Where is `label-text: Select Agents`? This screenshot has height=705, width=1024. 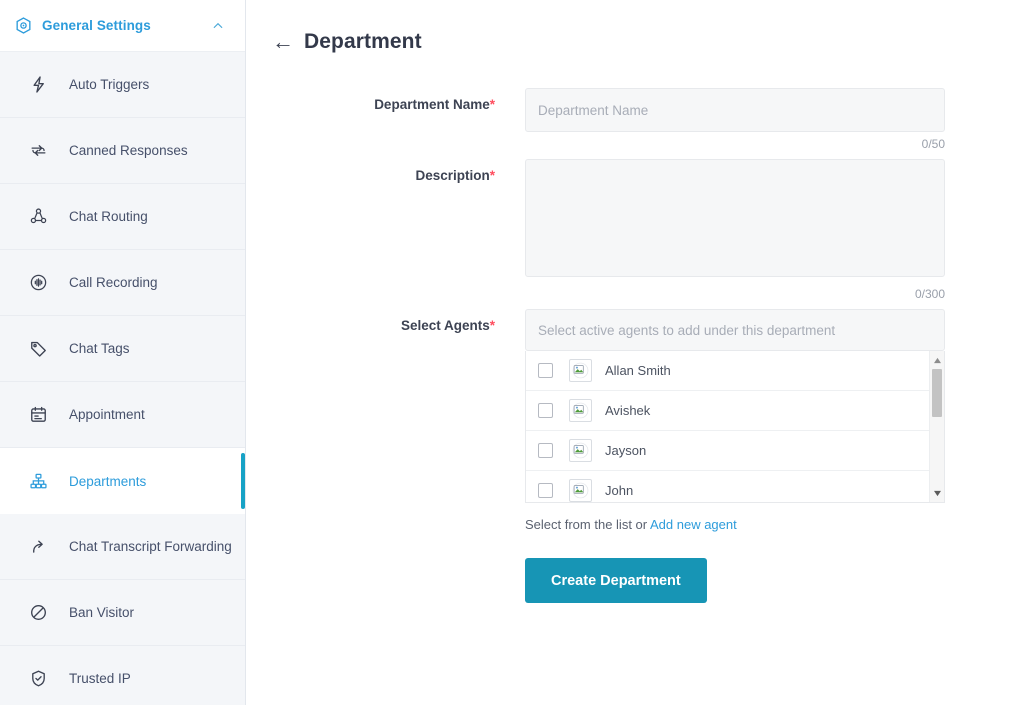 label-text: Select Agents is located at coordinates (445, 325).